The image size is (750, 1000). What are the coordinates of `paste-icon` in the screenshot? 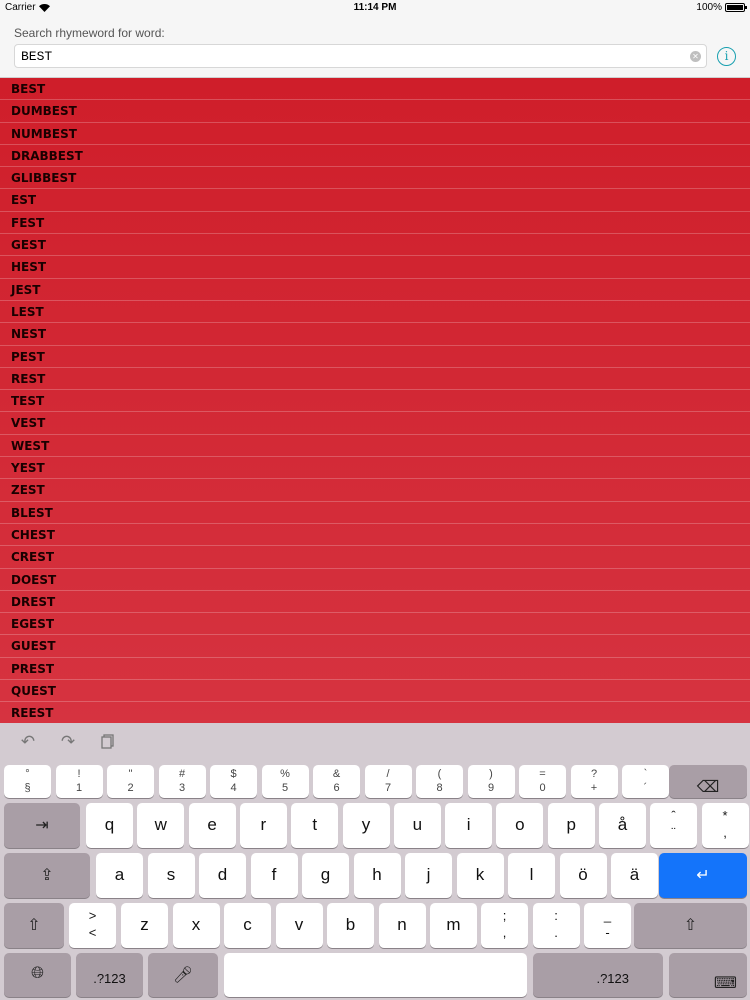 It's located at (108, 742).